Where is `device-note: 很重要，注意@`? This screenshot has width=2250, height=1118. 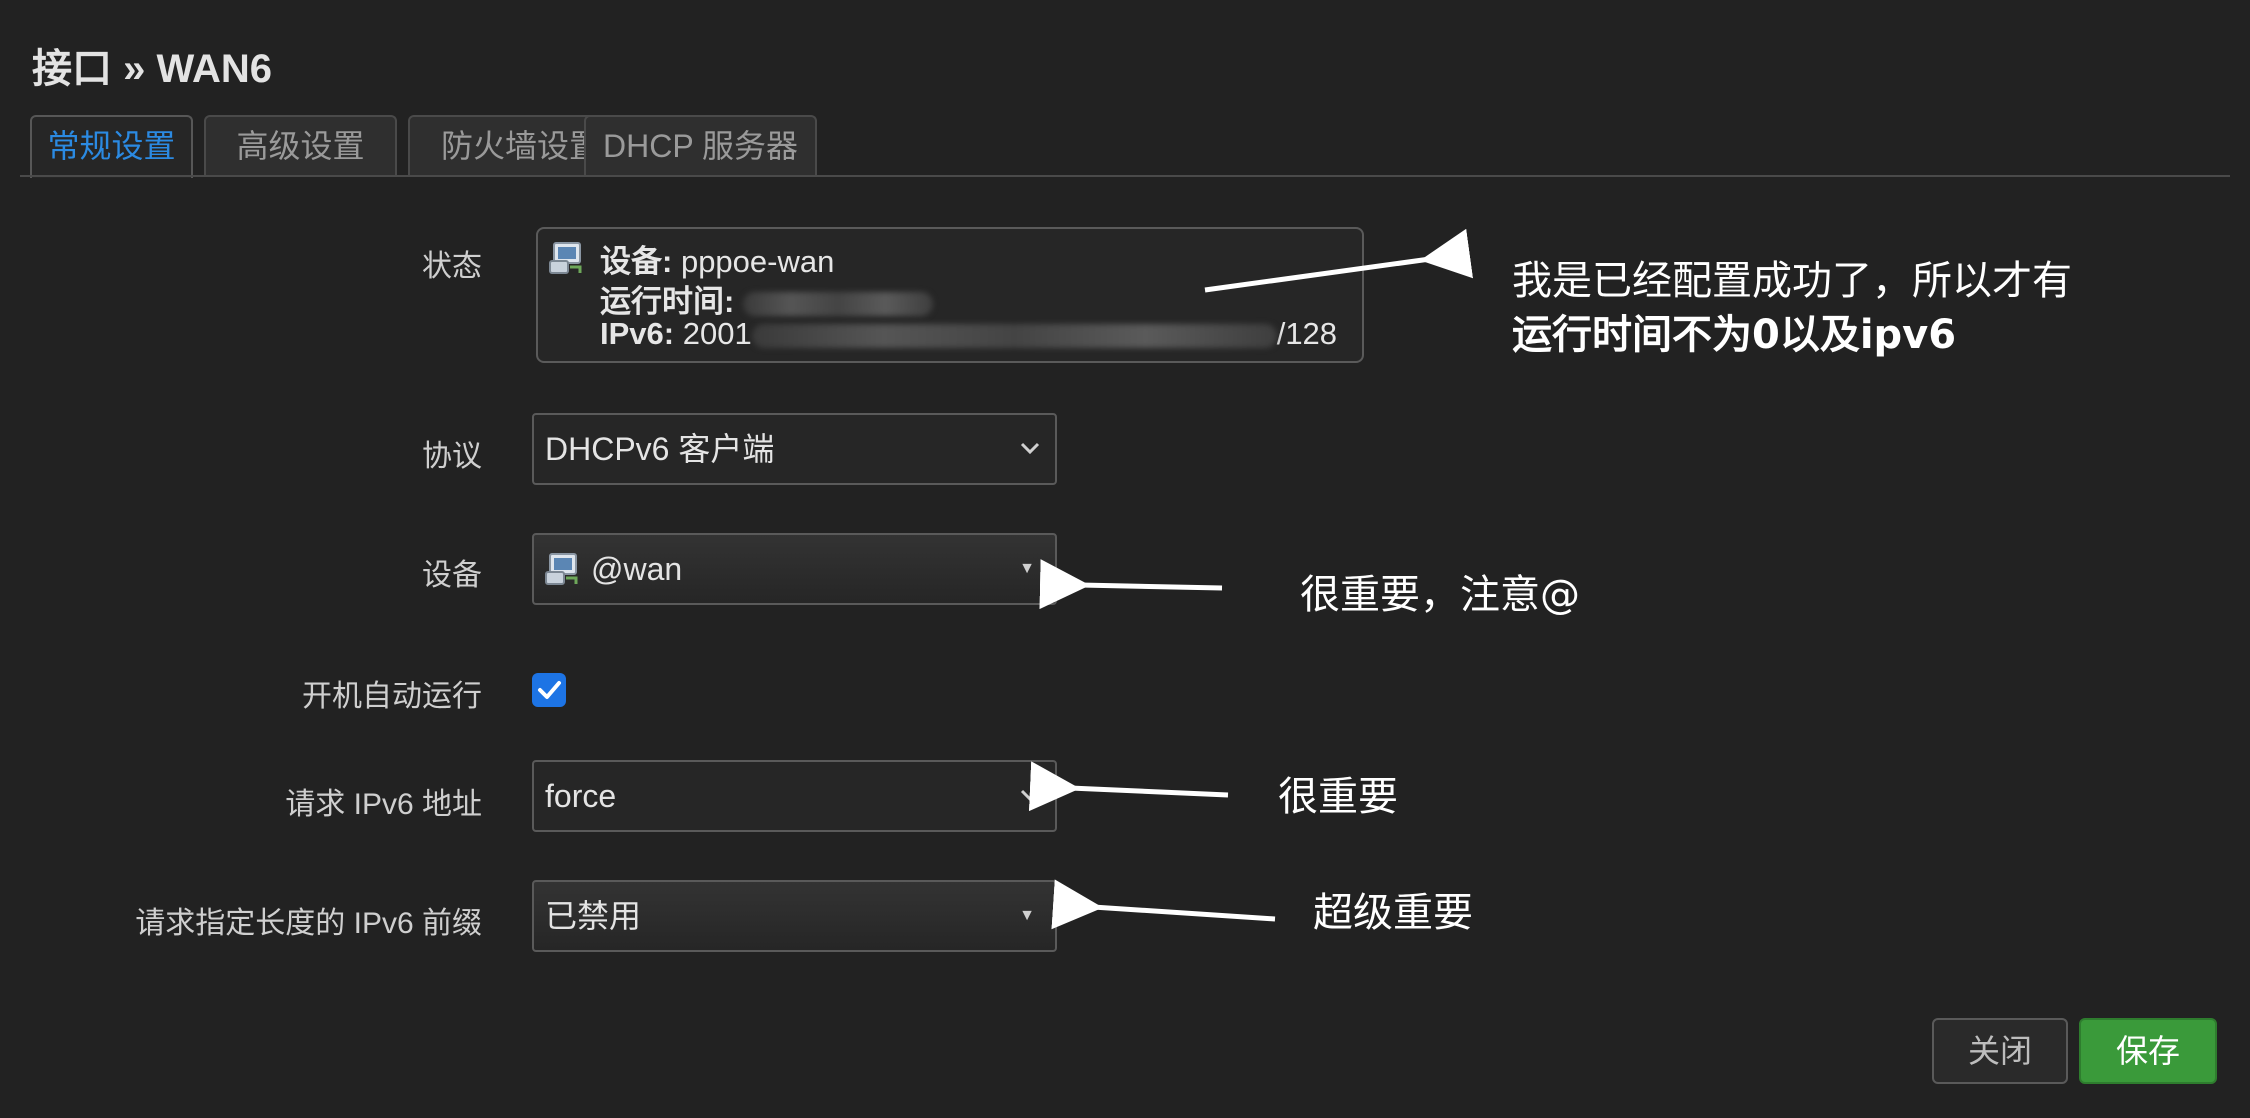
device-note: 很重要，注意@ is located at coordinates (1440, 595).